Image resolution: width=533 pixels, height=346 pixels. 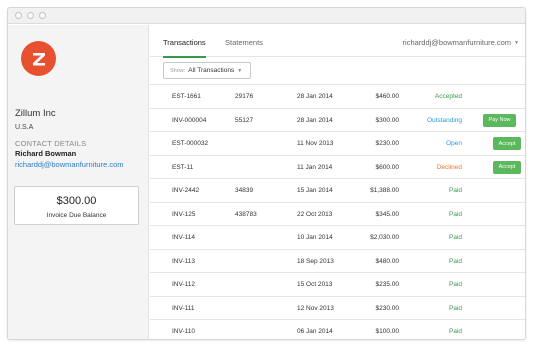 I want to click on transaction-number: INV-111, so click(x=183, y=308).